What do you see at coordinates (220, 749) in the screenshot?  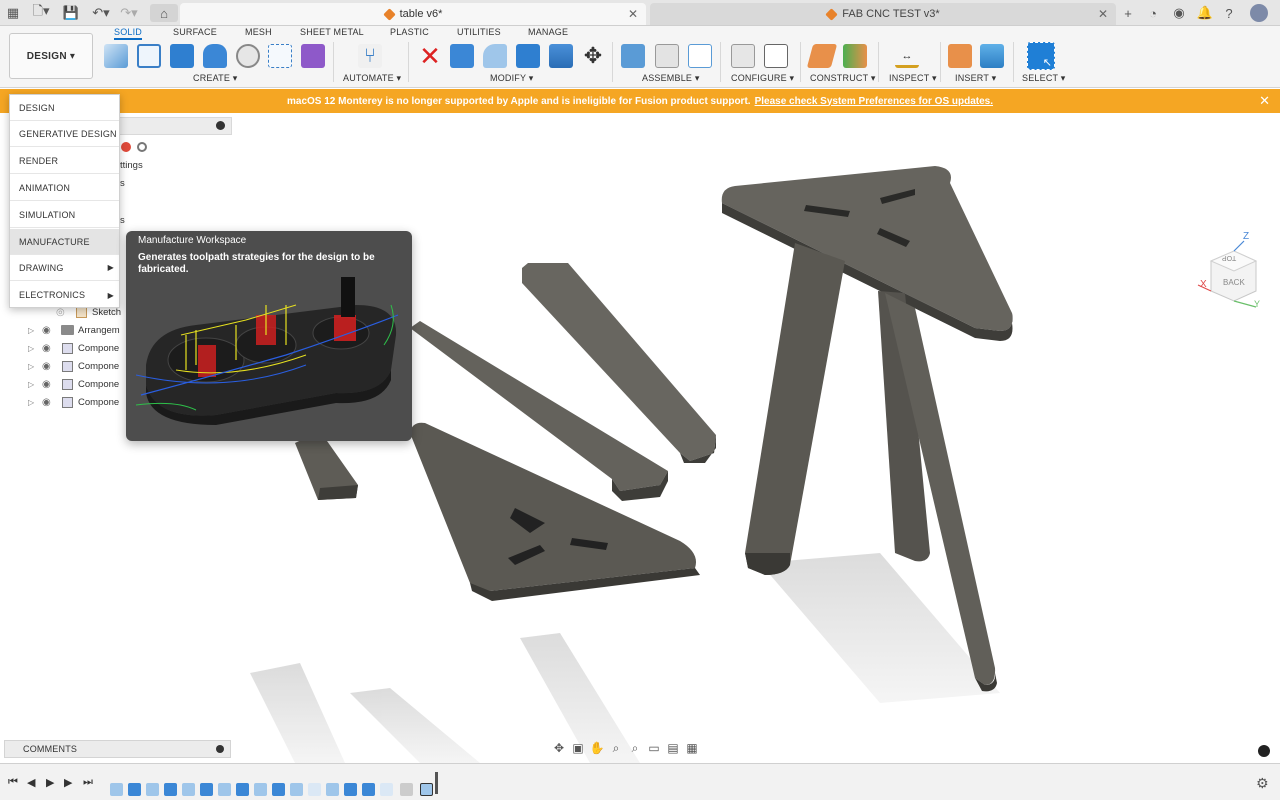 I see `add-comment-icon` at bounding box center [220, 749].